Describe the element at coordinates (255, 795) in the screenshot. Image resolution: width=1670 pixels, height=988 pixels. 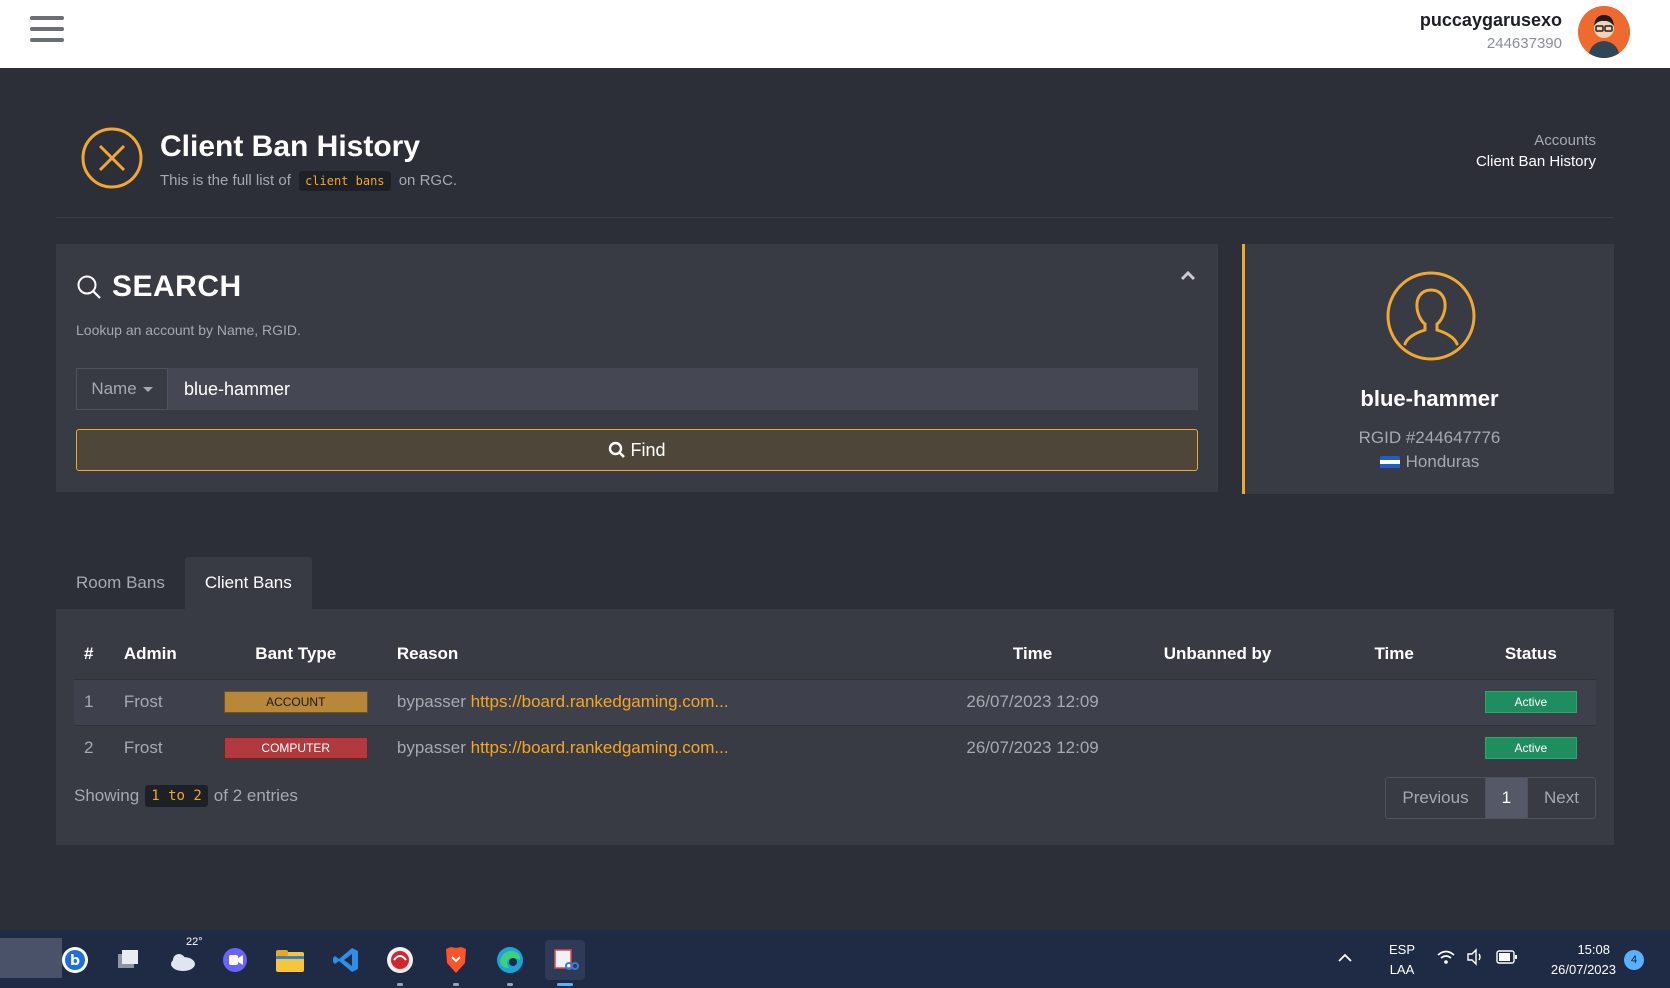
I see `showing-suffix: of 2 entries` at that location.